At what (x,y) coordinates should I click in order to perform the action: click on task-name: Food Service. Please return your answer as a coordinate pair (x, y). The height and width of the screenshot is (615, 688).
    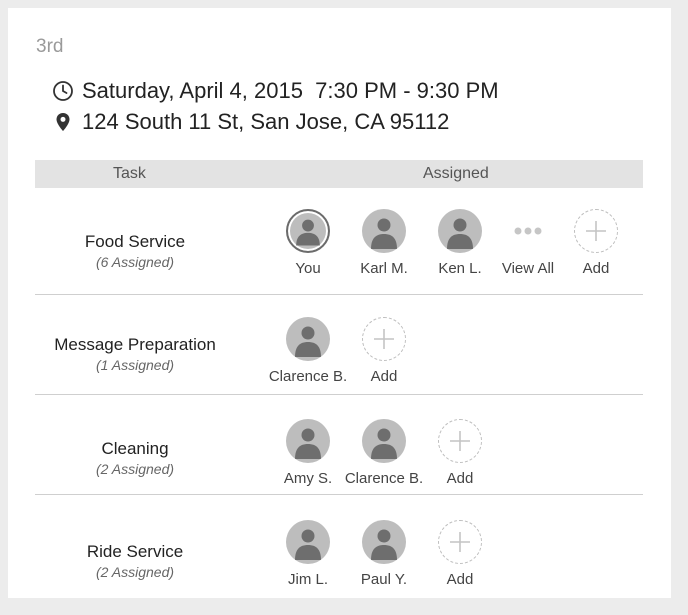
    Looking at the image, I should click on (135, 241).